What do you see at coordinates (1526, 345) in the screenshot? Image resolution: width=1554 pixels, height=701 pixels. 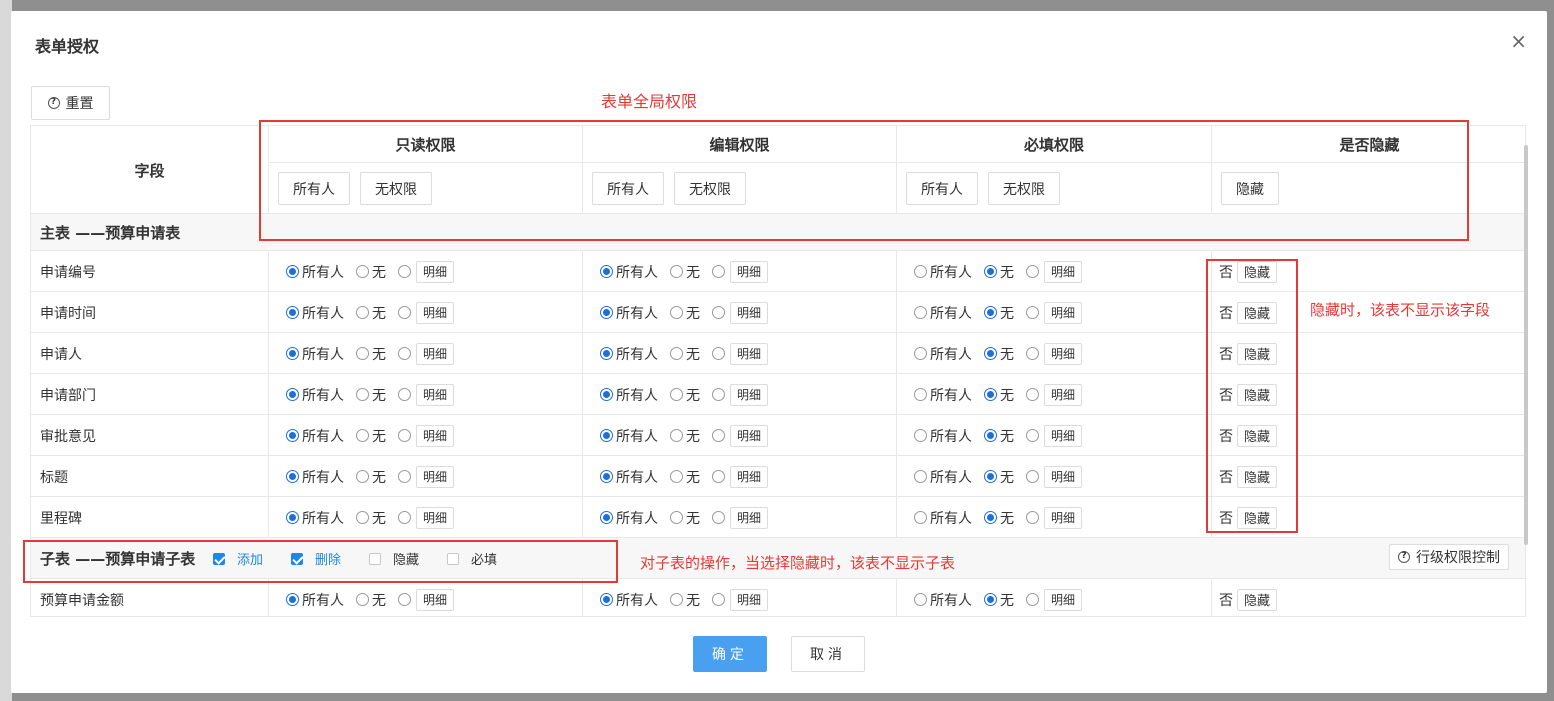 I see `table-scrollbar` at bounding box center [1526, 345].